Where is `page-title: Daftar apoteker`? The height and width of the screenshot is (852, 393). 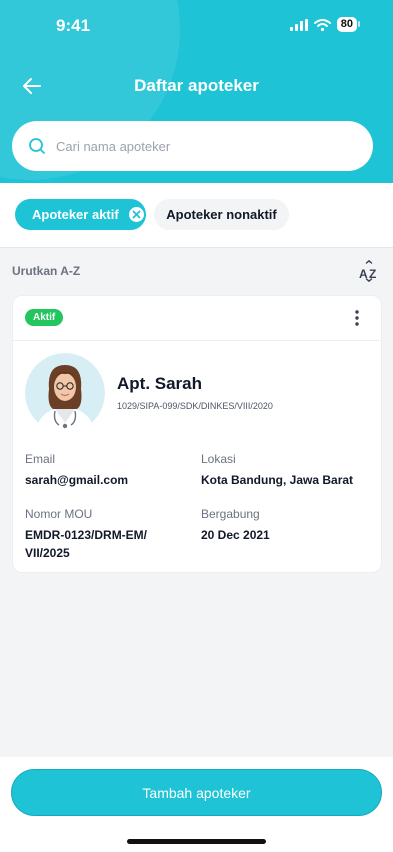
page-title: Daftar apoteker is located at coordinates (196, 85).